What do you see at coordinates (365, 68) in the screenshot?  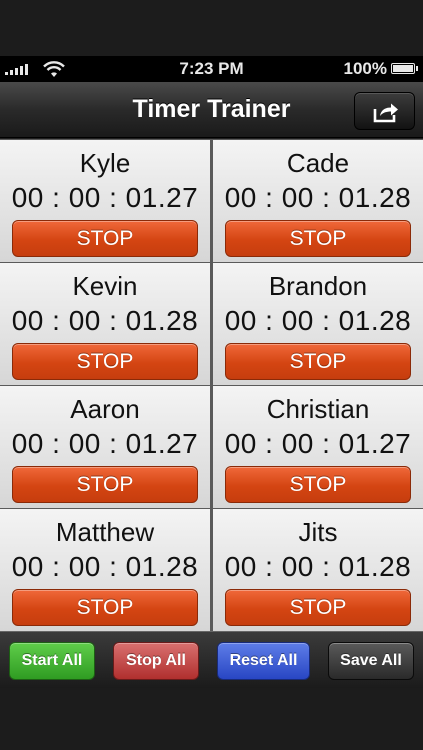 I see `battery-percent: 100%` at bounding box center [365, 68].